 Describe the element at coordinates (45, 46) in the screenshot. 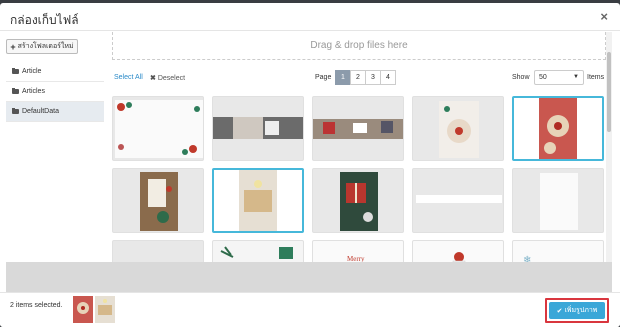

I see `create-folder-label: สร้างโฟลเดอร์ใหม่` at that location.